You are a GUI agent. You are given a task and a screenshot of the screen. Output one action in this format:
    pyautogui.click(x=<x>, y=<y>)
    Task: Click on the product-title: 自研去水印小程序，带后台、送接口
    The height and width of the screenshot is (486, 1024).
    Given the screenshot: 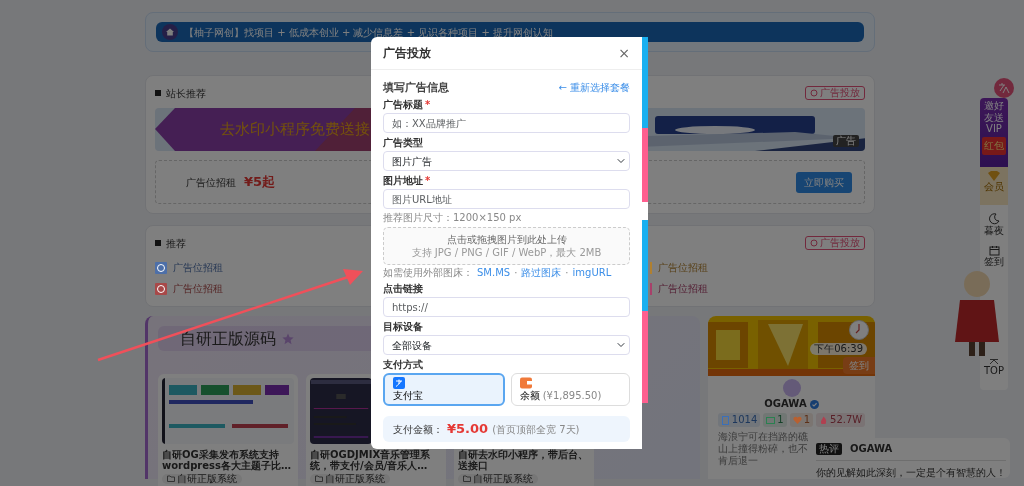 What is the action you would take?
    pyautogui.click(x=523, y=460)
    